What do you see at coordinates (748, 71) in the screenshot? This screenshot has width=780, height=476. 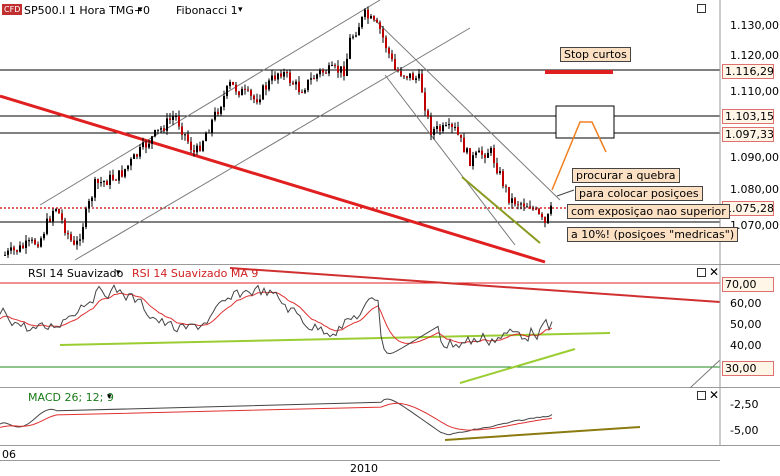 I see `level-box-1116: 1.116,29` at bounding box center [748, 71].